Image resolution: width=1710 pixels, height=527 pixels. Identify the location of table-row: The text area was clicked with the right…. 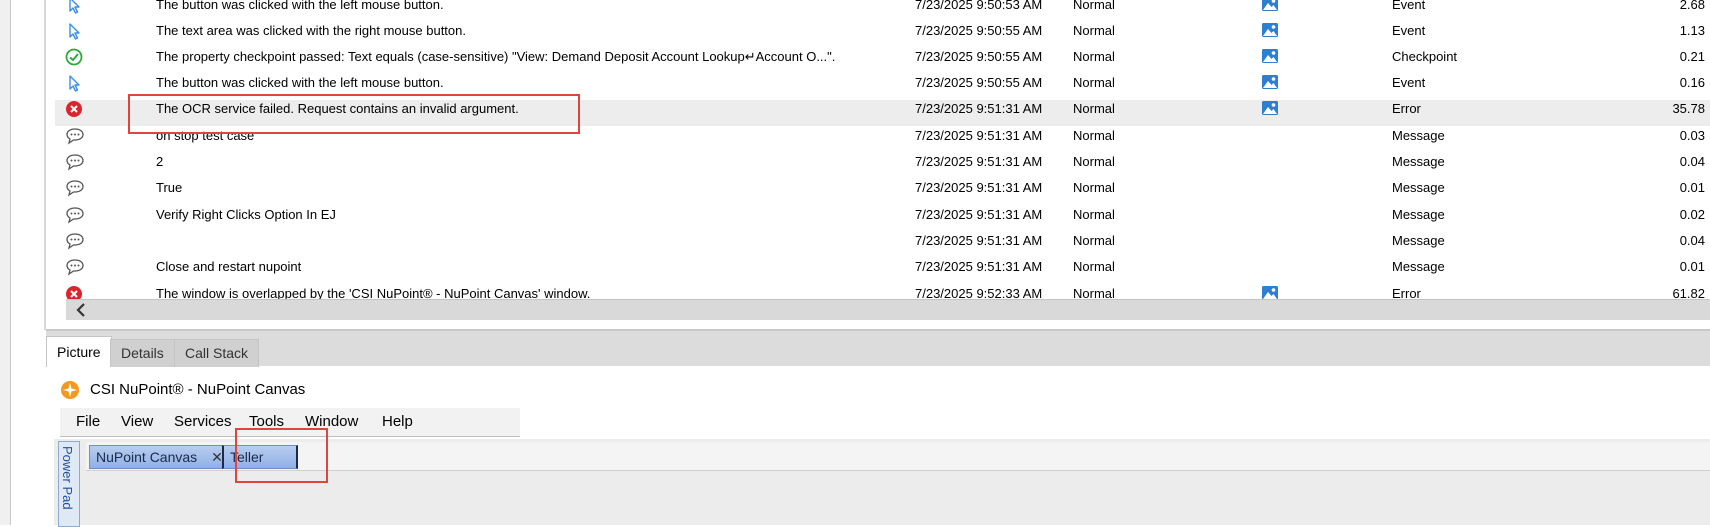
(882, 35).